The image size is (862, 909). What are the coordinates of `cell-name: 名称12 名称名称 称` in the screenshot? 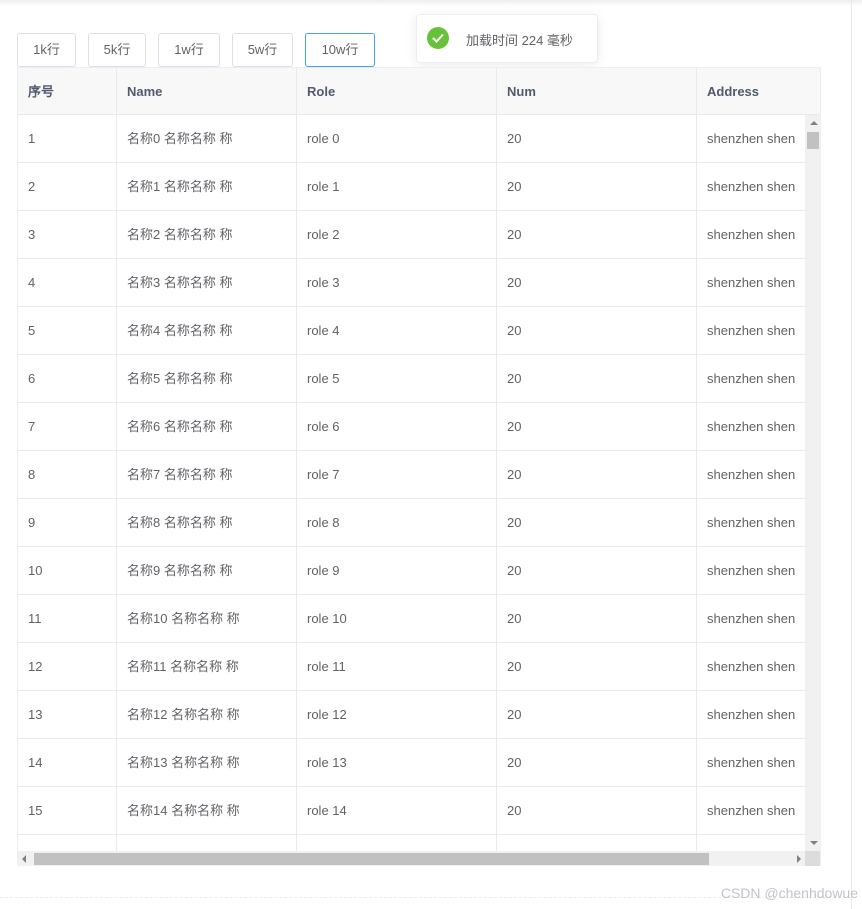 It's located at (207, 714).